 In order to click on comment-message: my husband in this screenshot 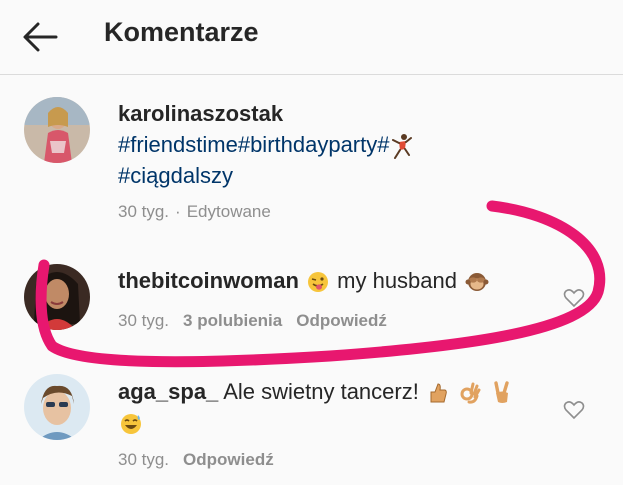, I will do `click(397, 280)`.